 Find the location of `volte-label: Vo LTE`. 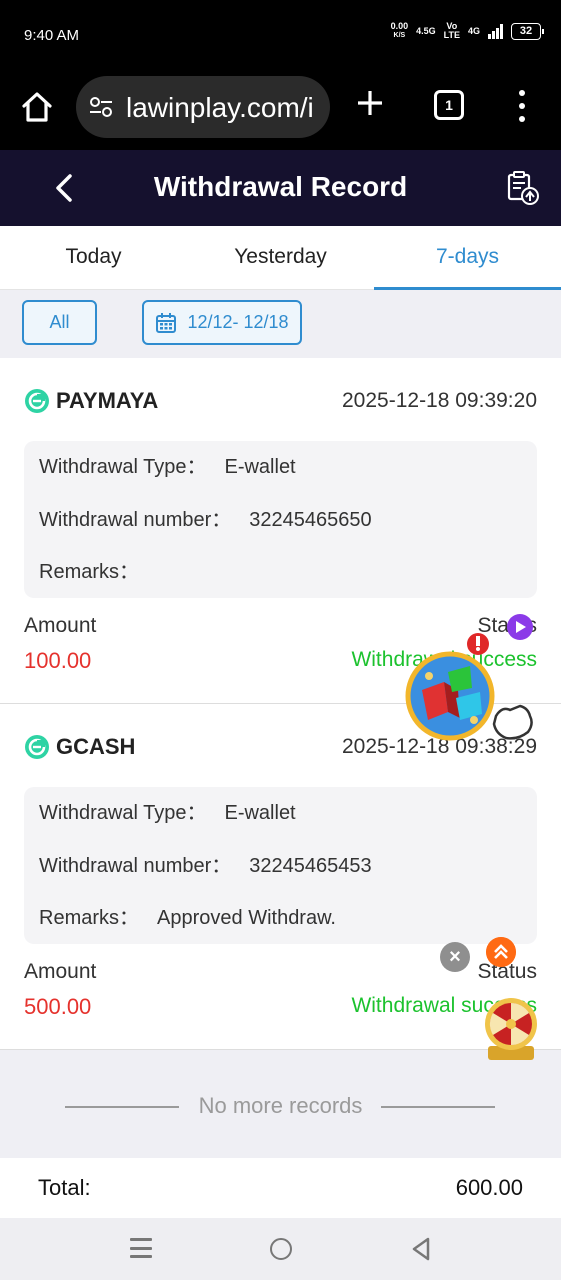

volte-label: Vo LTE is located at coordinates (451, 30).